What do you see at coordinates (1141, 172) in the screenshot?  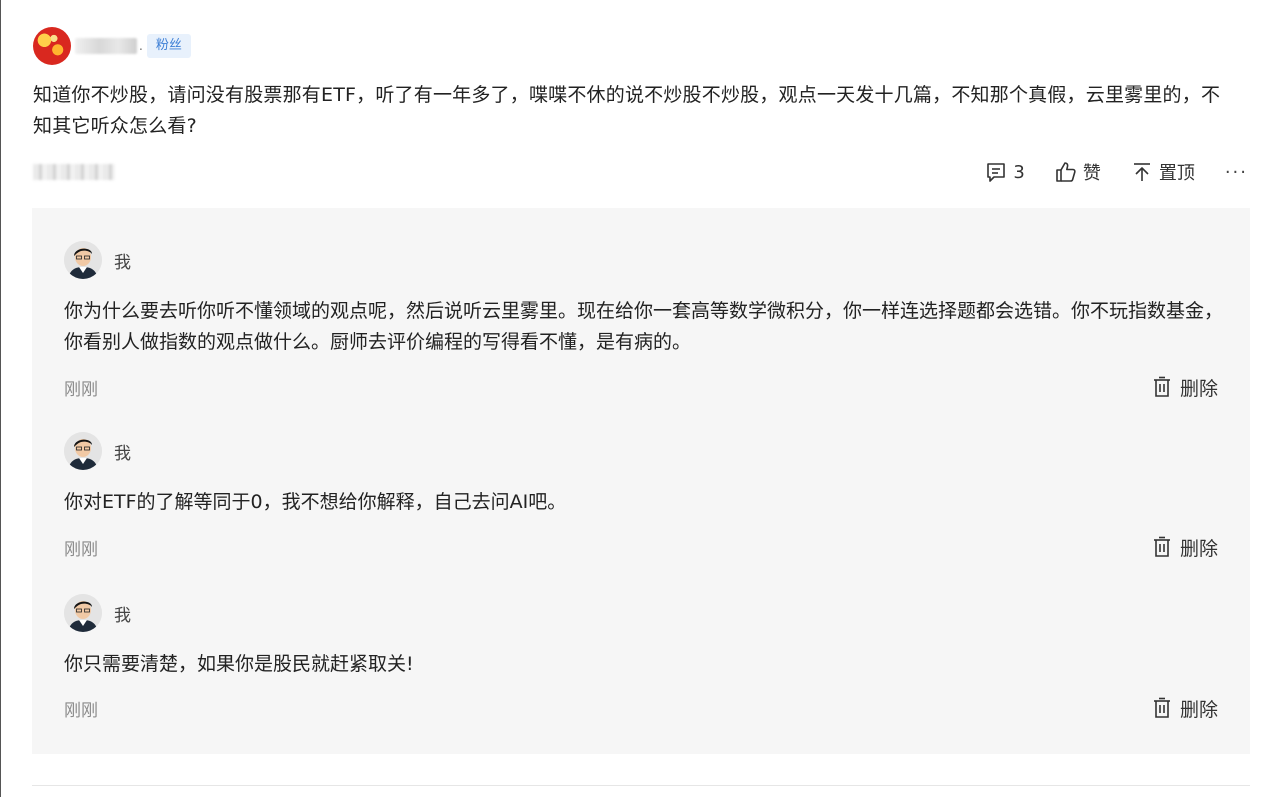 I see `pin-top-icon` at bounding box center [1141, 172].